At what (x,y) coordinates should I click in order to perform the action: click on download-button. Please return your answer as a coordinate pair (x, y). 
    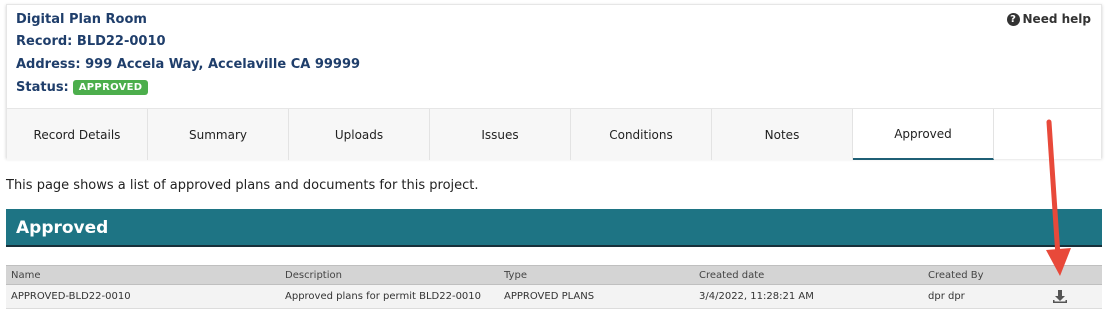
    Looking at the image, I should click on (1060, 296).